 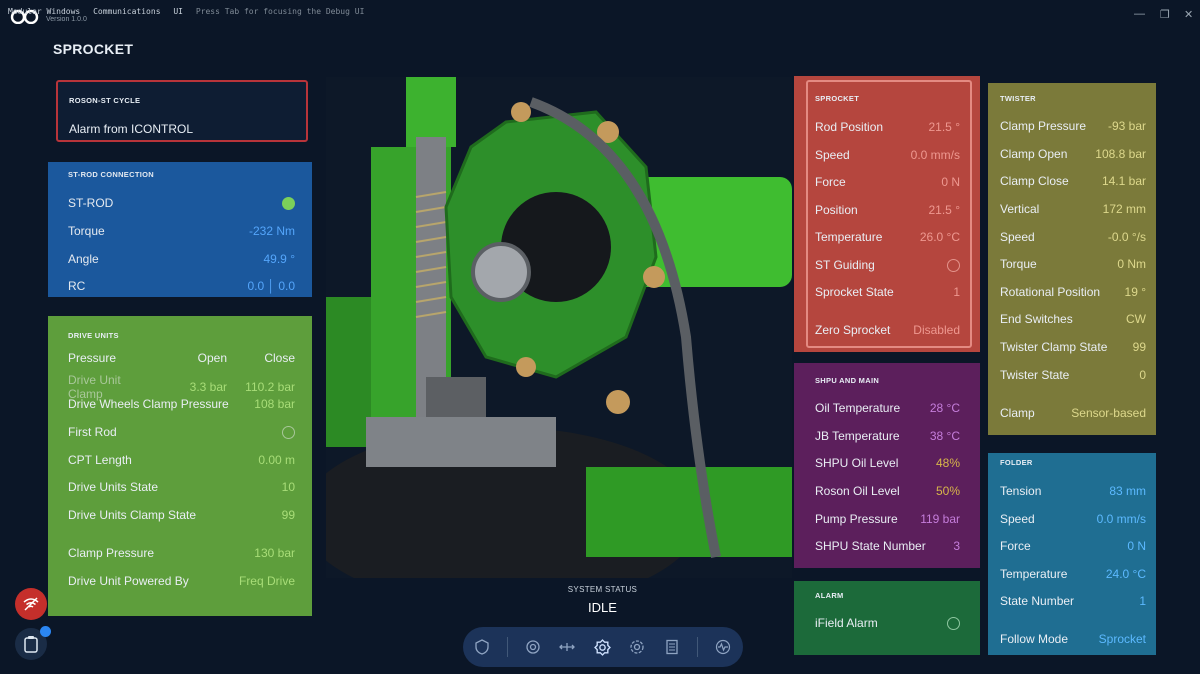 I want to click on row-label: Angle, so click(x=83, y=259).